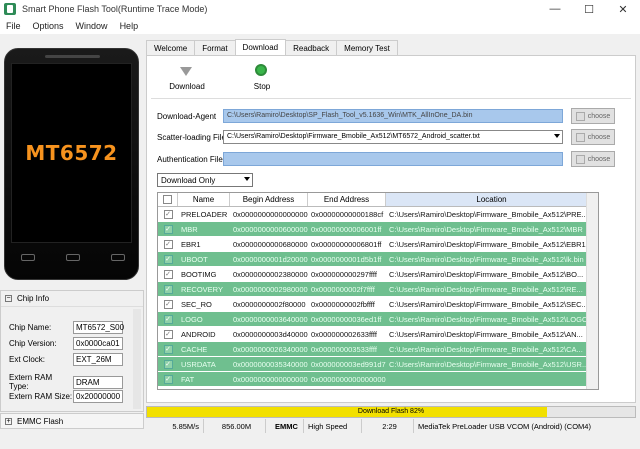 The image size is (640, 449). I want to click on menu-window: Window, so click(92, 26).